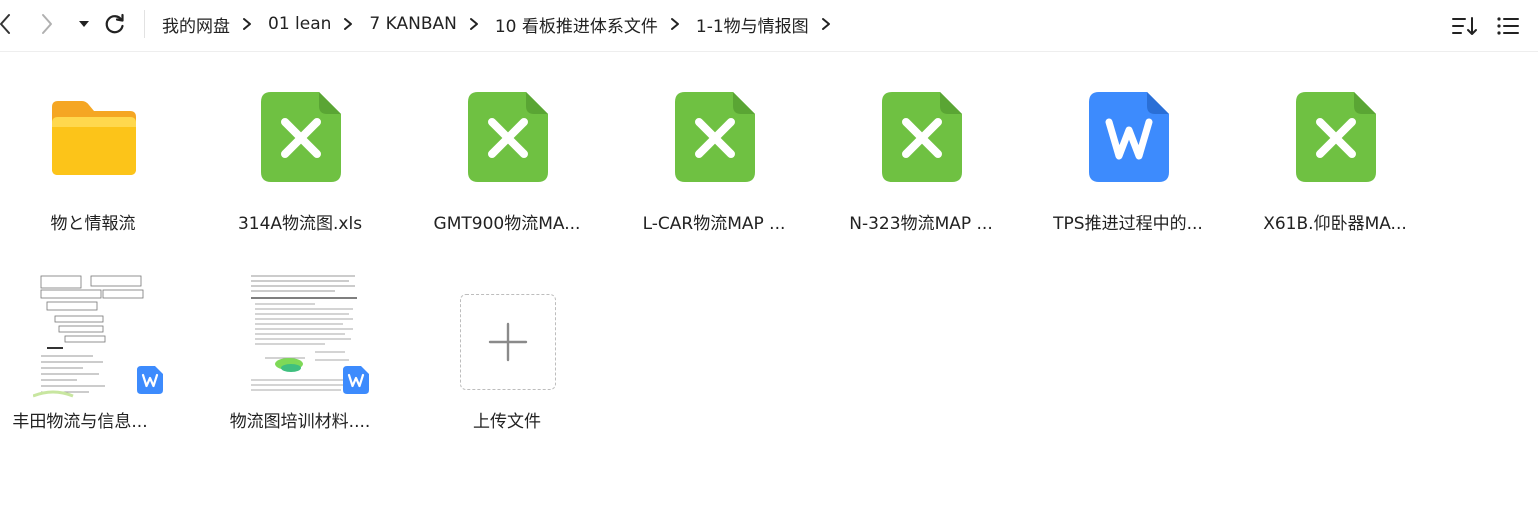 The width and height of the screenshot is (1538, 522). Describe the element at coordinates (115, 24) in the screenshot. I see `refresh-icon` at that location.